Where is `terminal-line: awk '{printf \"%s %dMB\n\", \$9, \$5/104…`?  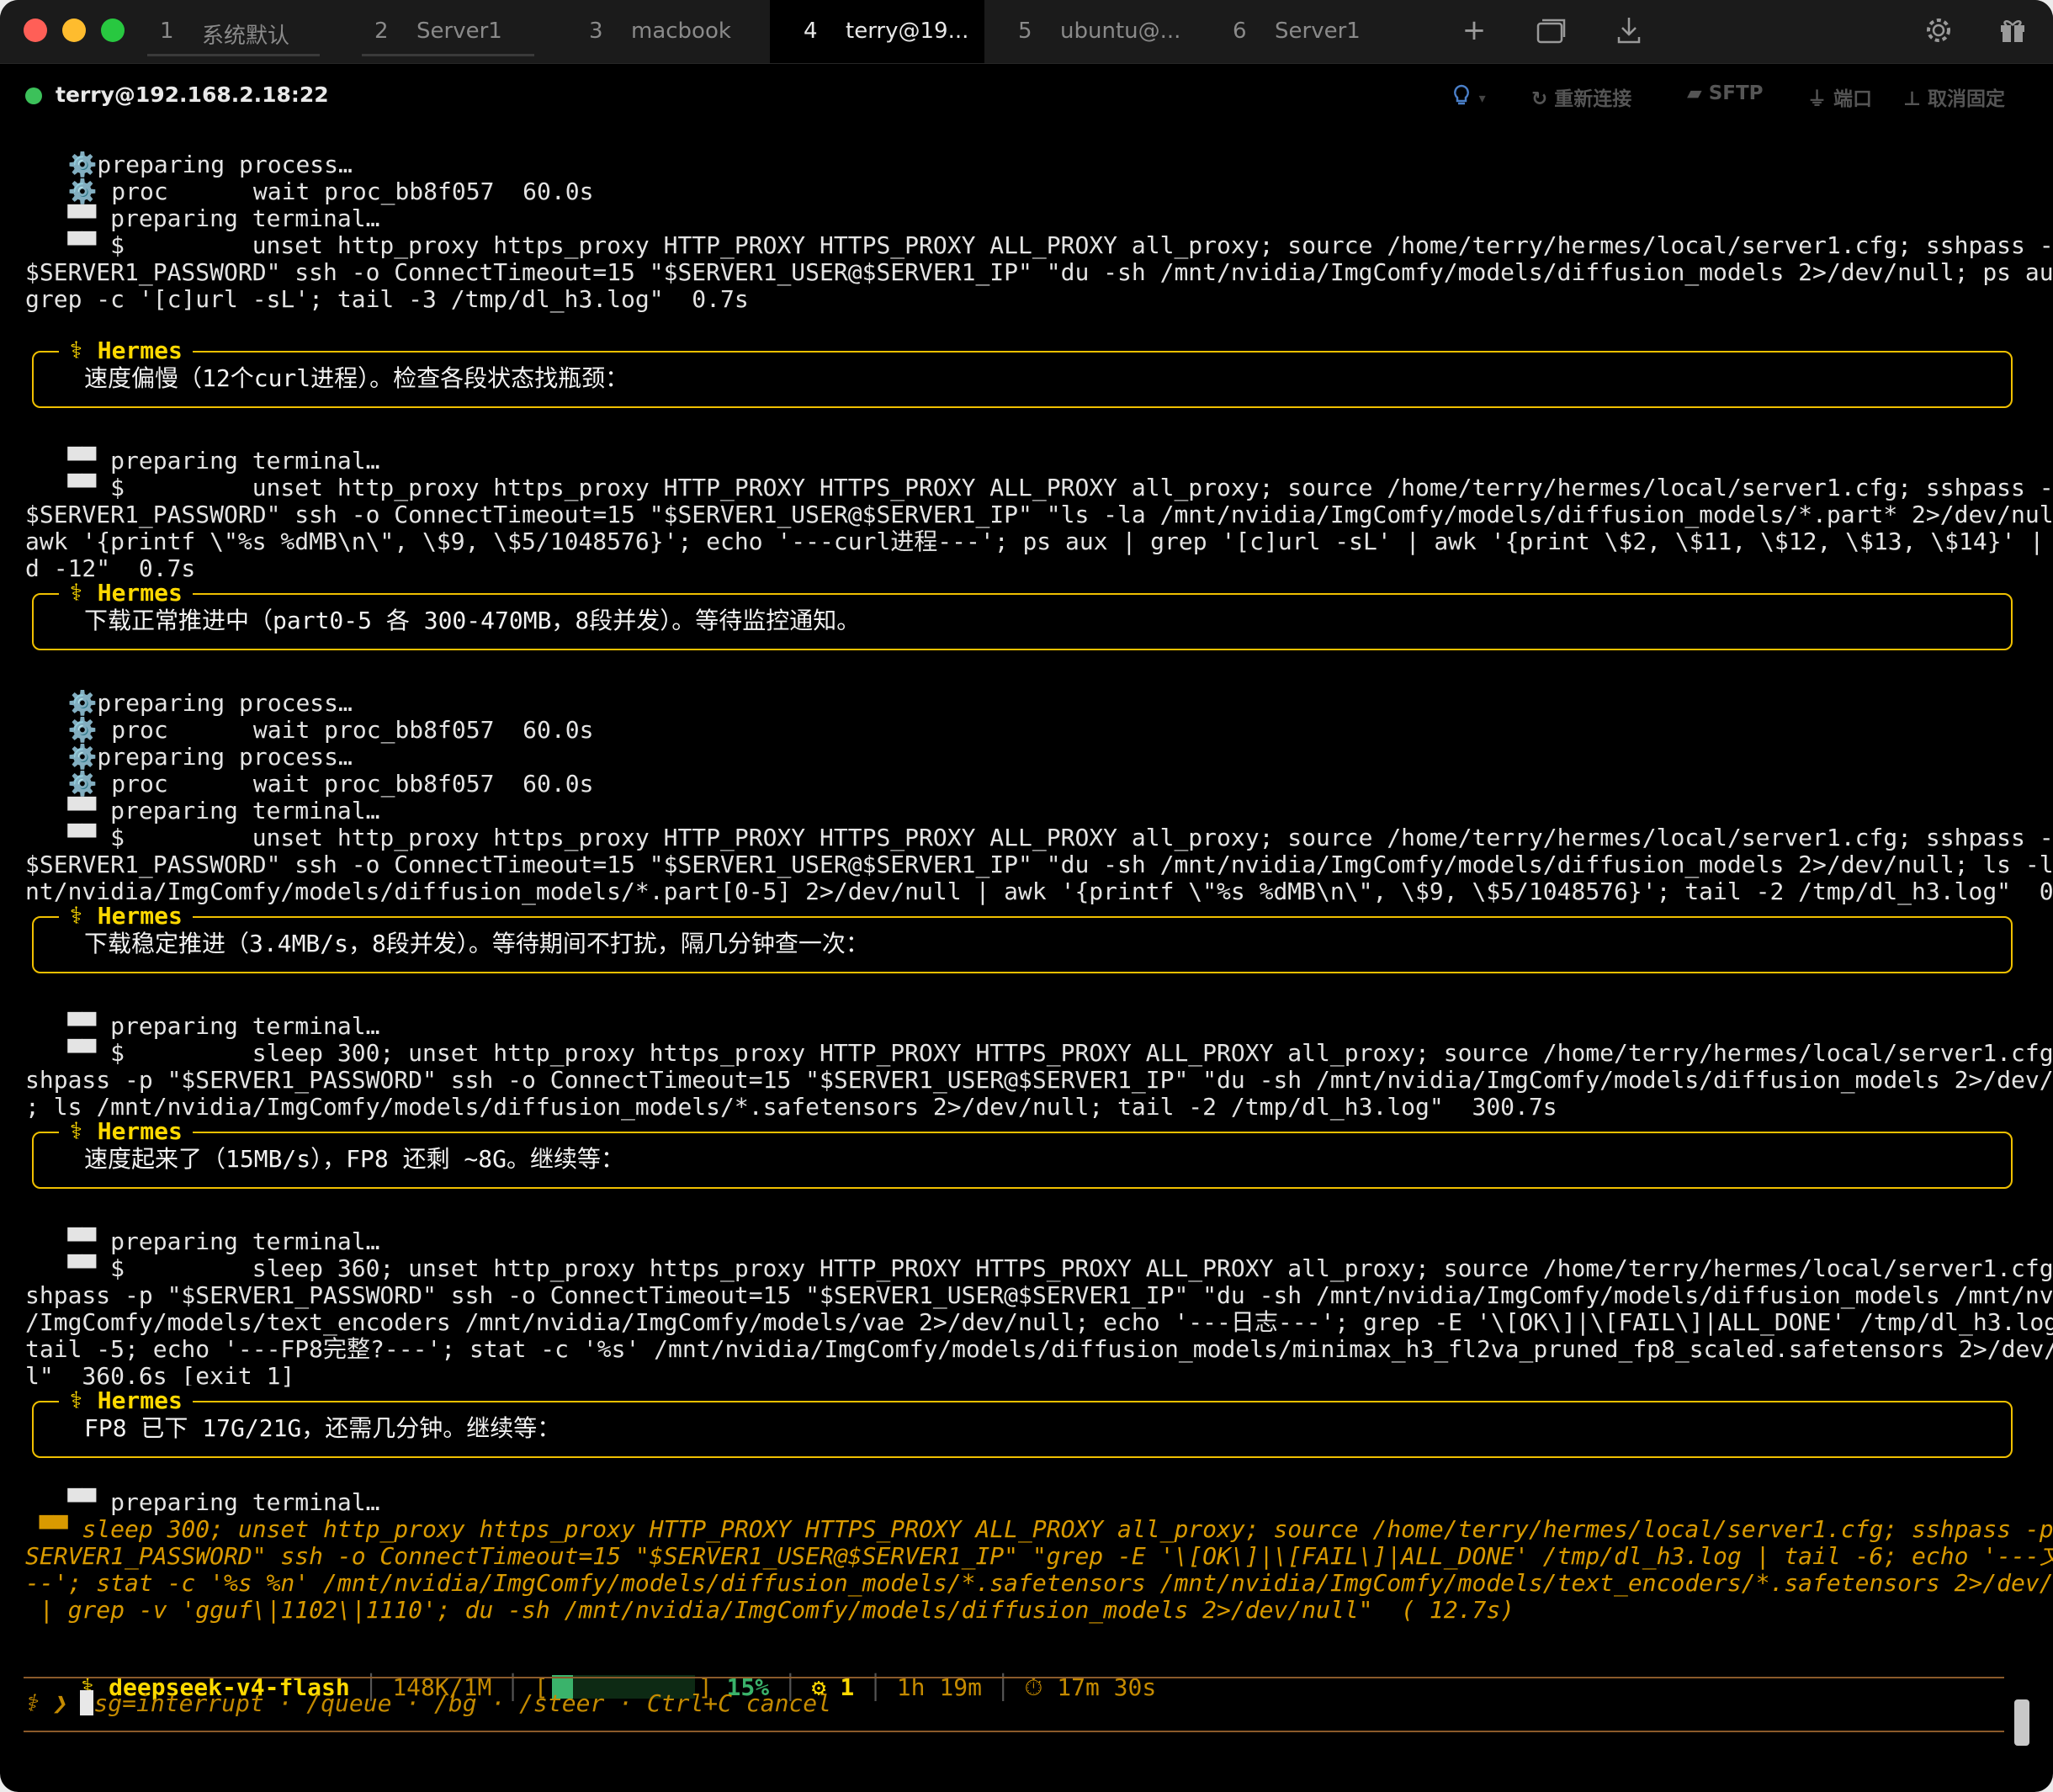
terminal-line: awk '{printf \"%s %dMB\n\", \$9, \$5/104… is located at coordinates (1039, 541).